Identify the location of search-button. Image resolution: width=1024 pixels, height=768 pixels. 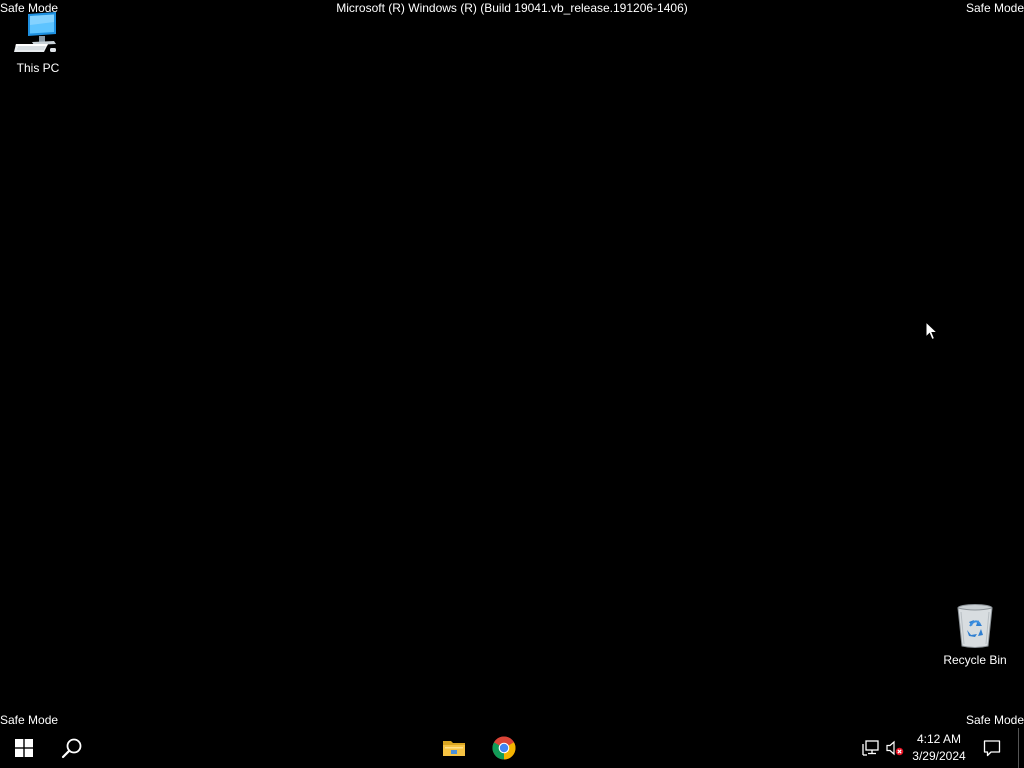
(72, 748).